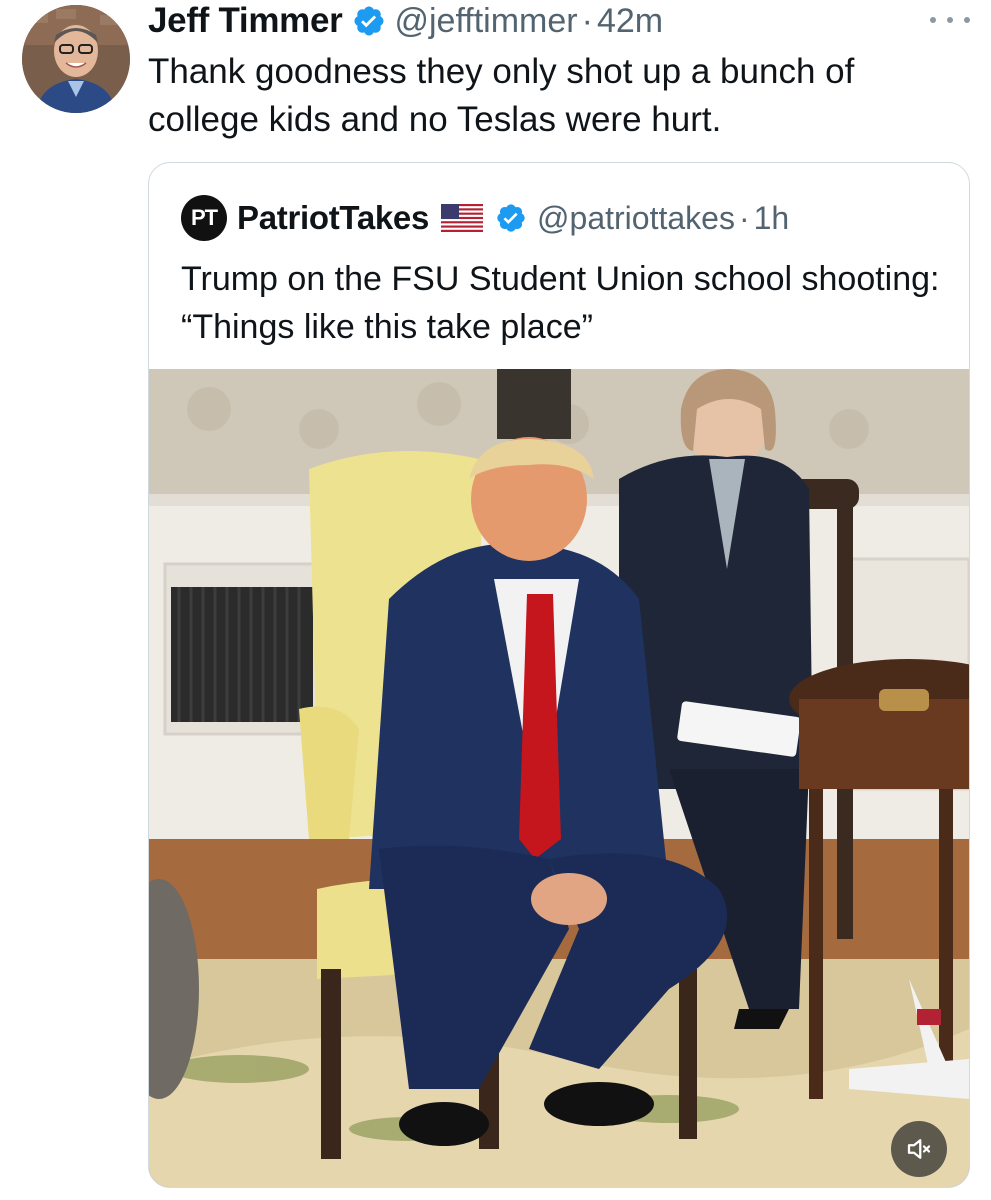  What do you see at coordinates (950, 20) in the screenshot?
I see `more-options-icon` at bounding box center [950, 20].